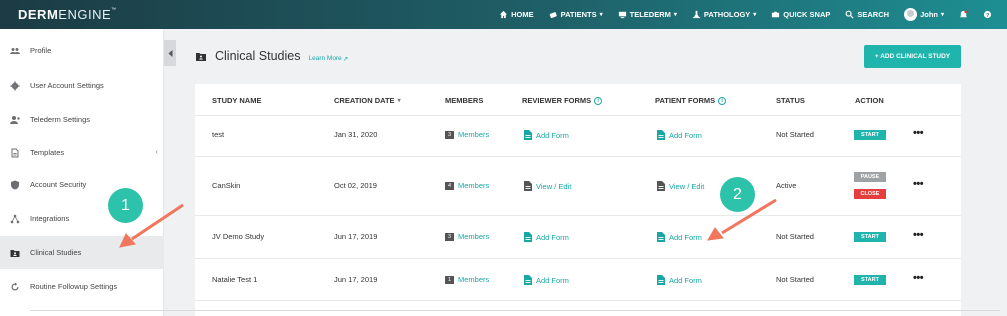 The image size is (1007, 316). What do you see at coordinates (345, 59) in the screenshot?
I see `external-link-icon: ↗` at bounding box center [345, 59].